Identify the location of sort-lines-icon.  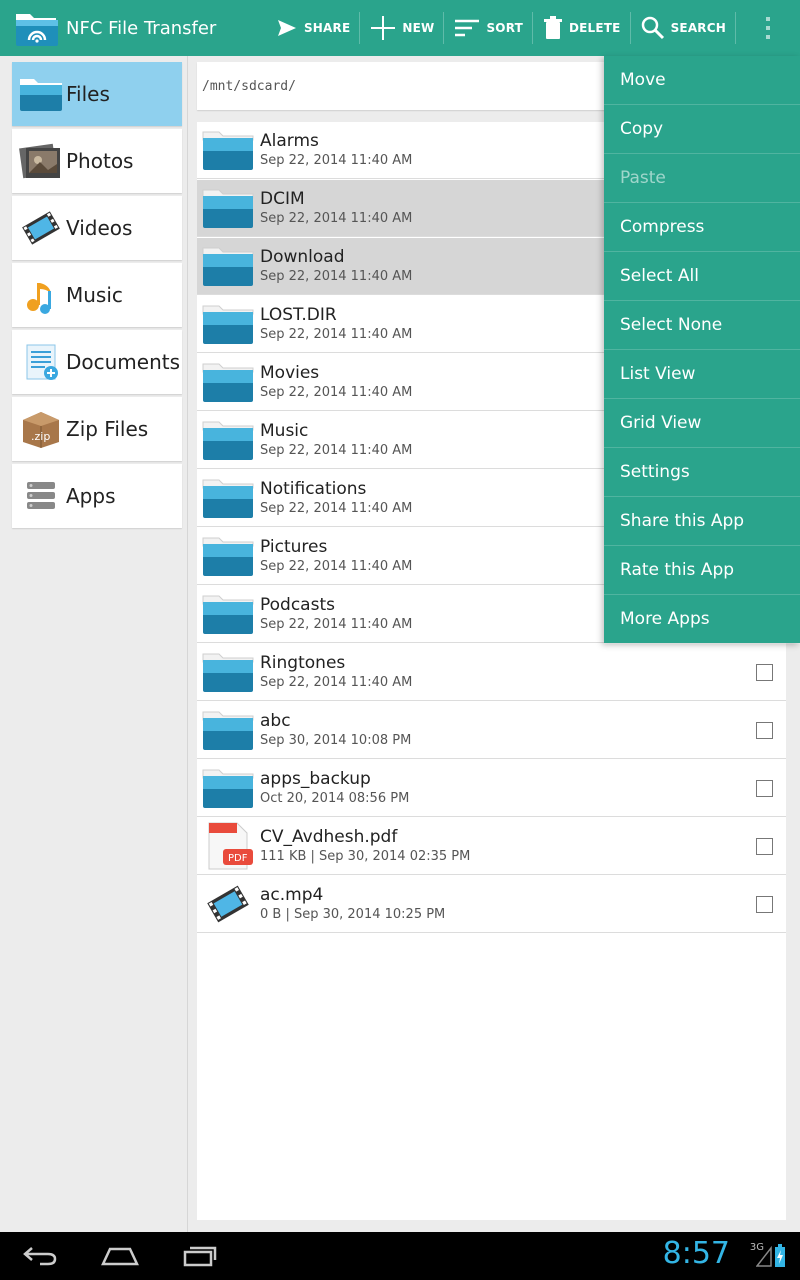
(467, 28).